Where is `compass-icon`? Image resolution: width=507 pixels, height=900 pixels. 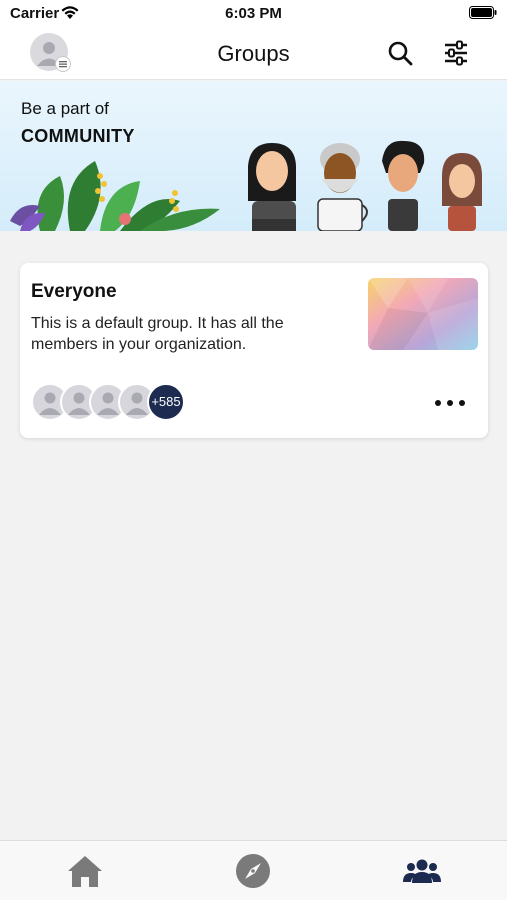
compass-icon is located at coordinates (253, 871).